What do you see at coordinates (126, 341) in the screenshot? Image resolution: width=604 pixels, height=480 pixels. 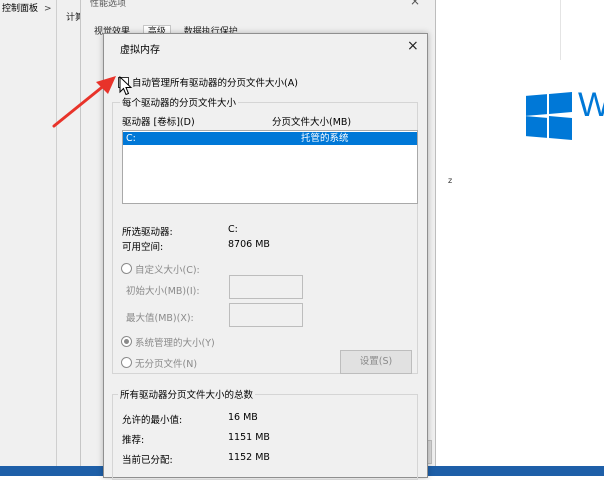 I see `system-managed-radio` at bounding box center [126, 341].